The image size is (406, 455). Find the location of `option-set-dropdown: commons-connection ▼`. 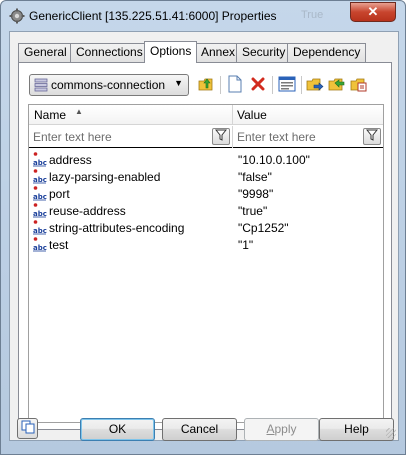

option-set-dropdown: commons-connection ▼ is located at coordinates (109, 85).